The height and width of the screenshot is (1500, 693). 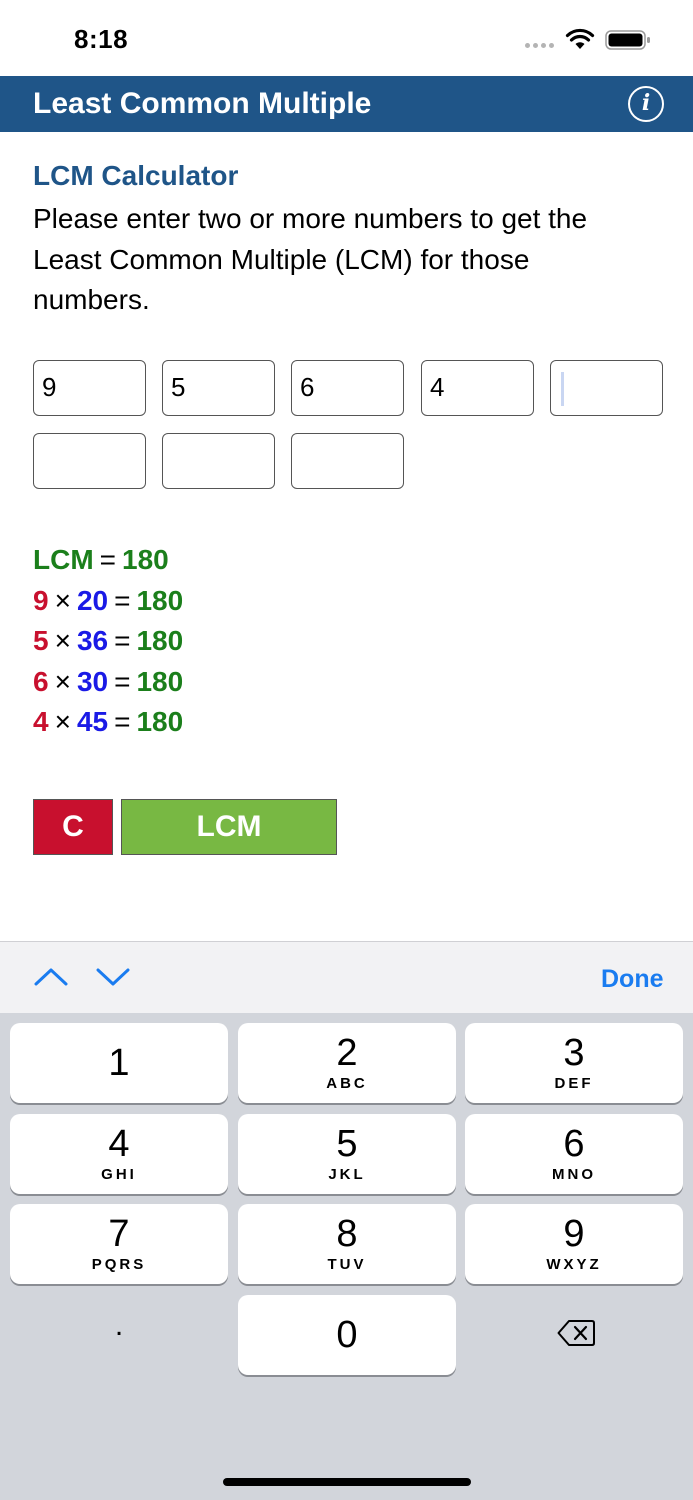 What do you see at coordinates (347, 1482) in the screenshot?
I see `home-indicator` at bounding box center [347, 1482].